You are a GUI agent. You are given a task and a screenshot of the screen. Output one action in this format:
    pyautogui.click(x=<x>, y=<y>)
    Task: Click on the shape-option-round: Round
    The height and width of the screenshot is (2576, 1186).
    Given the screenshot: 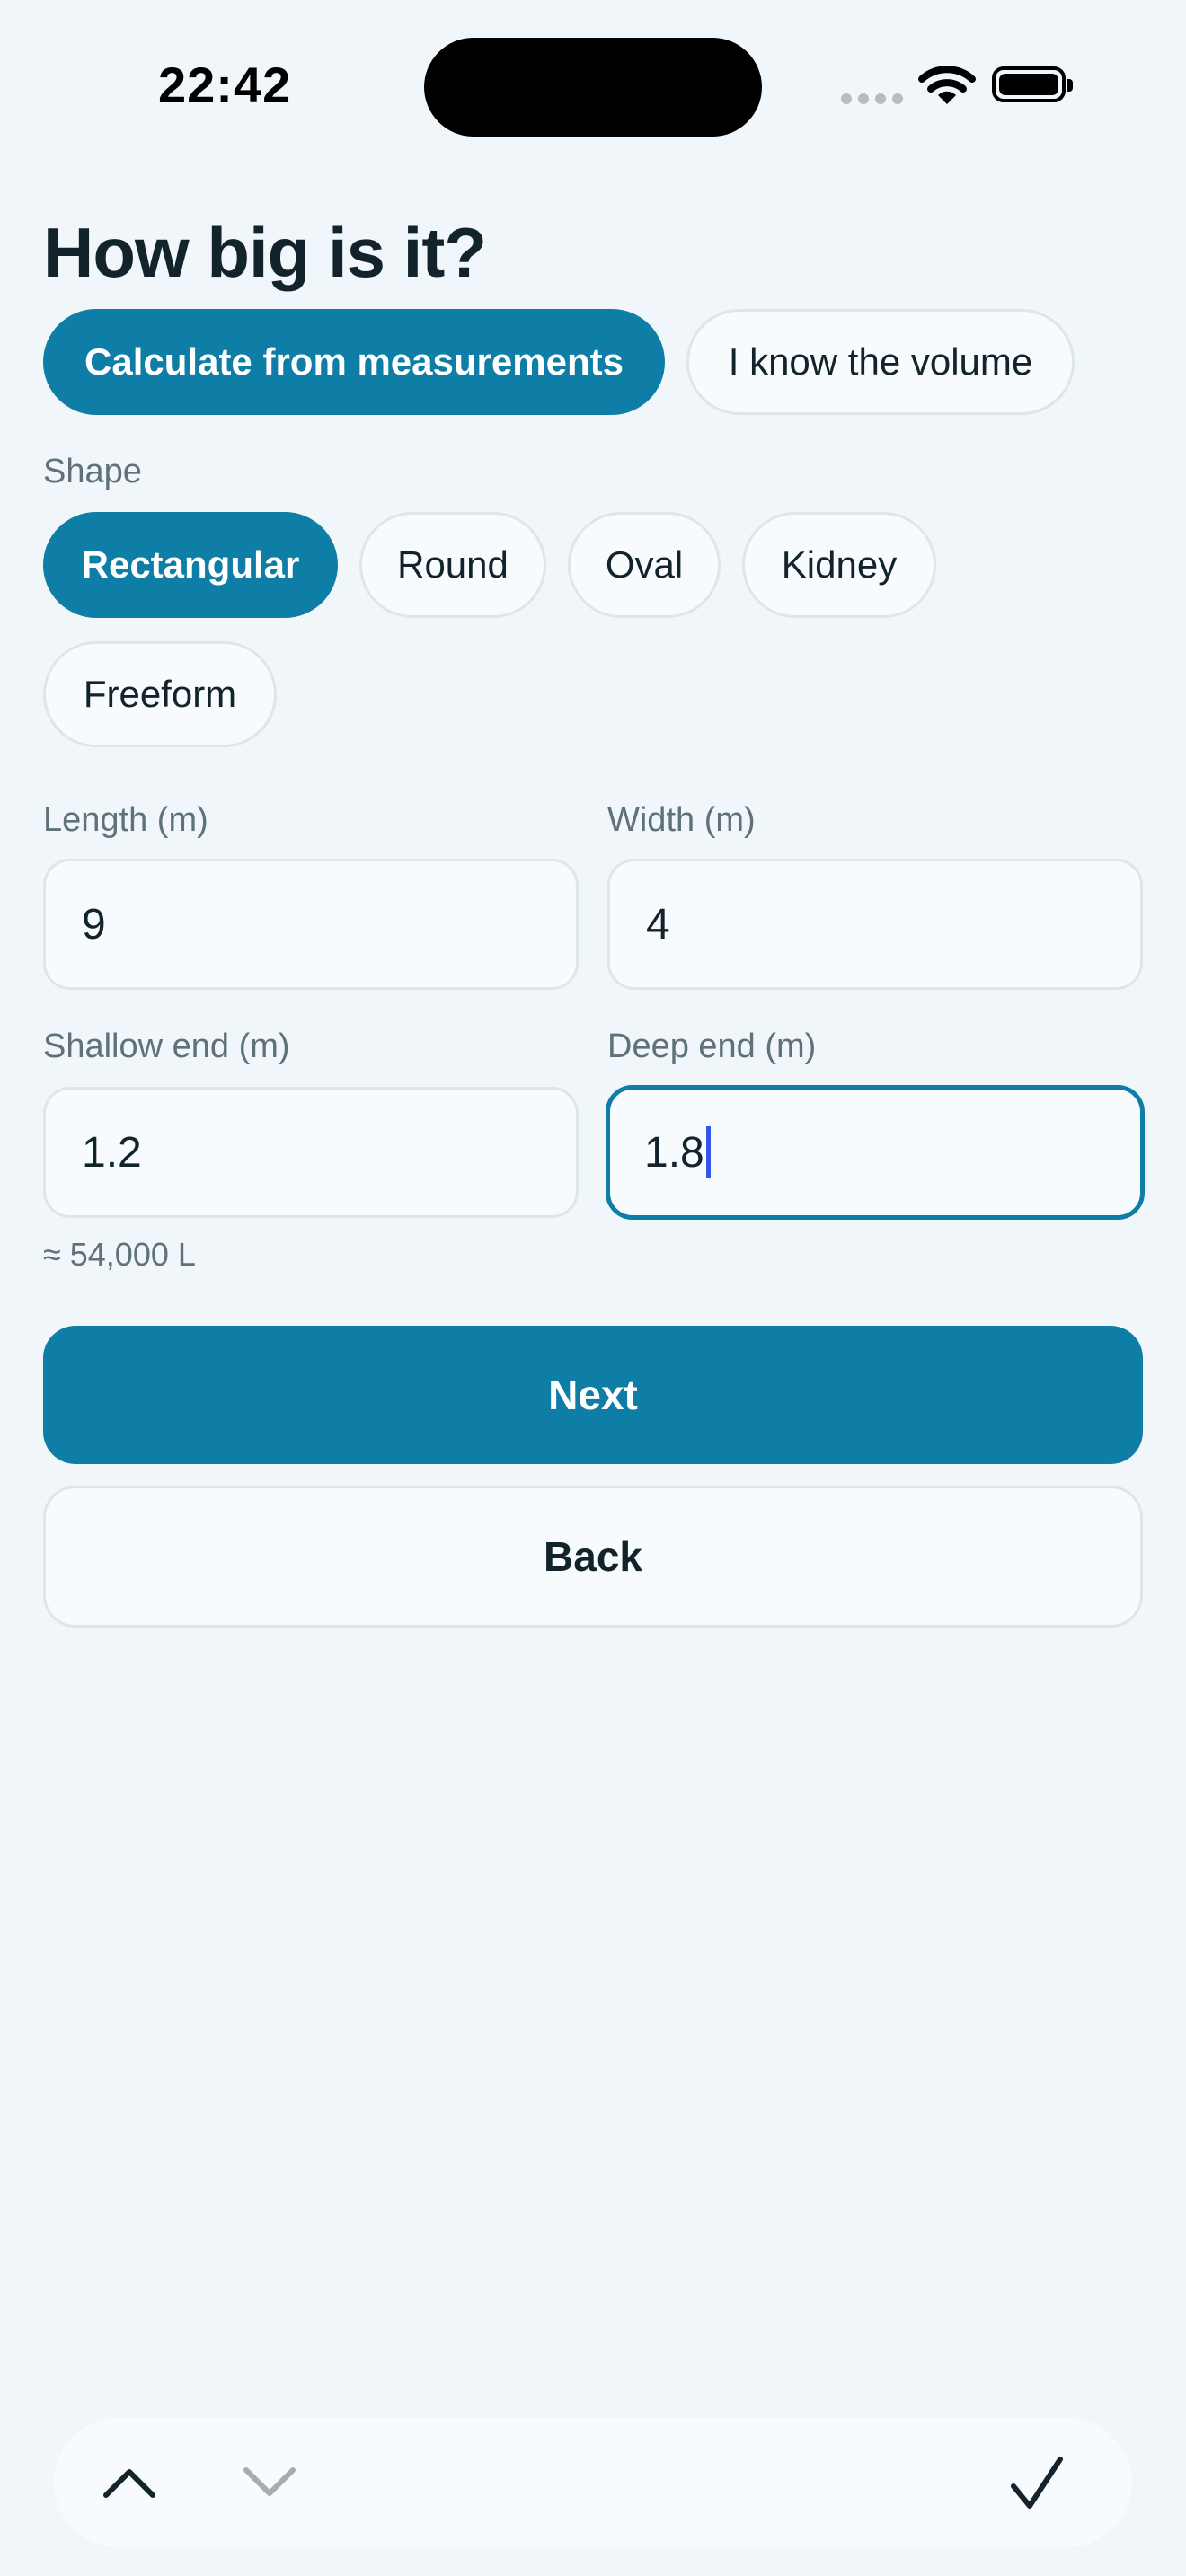 What is the action you would take?
    pyautogui.click(x=452, y=565)
    